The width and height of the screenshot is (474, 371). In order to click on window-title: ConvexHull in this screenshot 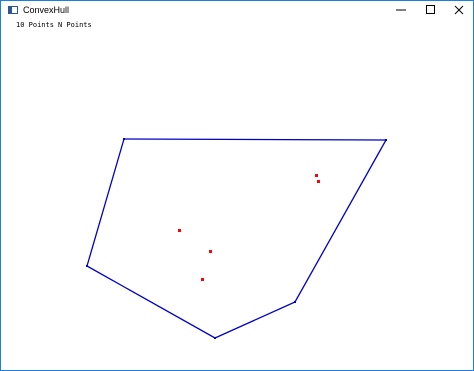, I will do `click(46, 10)`.